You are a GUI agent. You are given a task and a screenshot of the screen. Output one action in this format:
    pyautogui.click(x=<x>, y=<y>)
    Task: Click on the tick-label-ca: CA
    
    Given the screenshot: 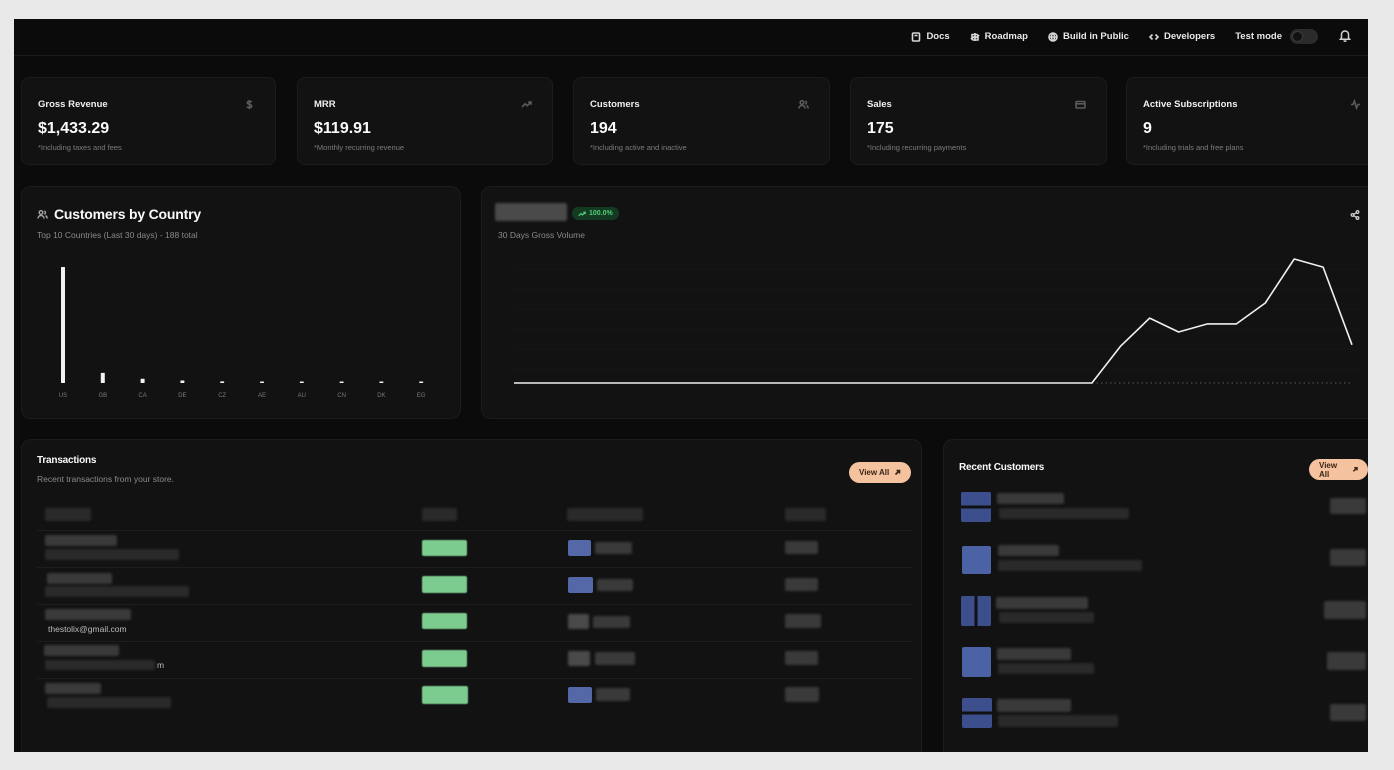 What is the action you would take?
    pyautogui.click(x=142, y=396)
    